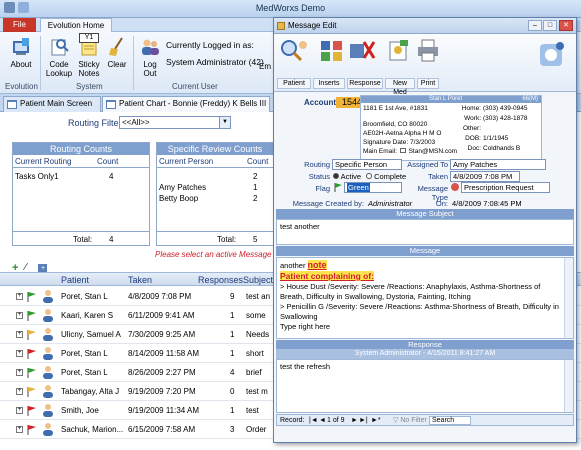 The image size is (581, 450). What do you see at coordinates (386, 176) in the screenshot?
I see `status-complete-radio: Complete` at bounding box center [386, 176].